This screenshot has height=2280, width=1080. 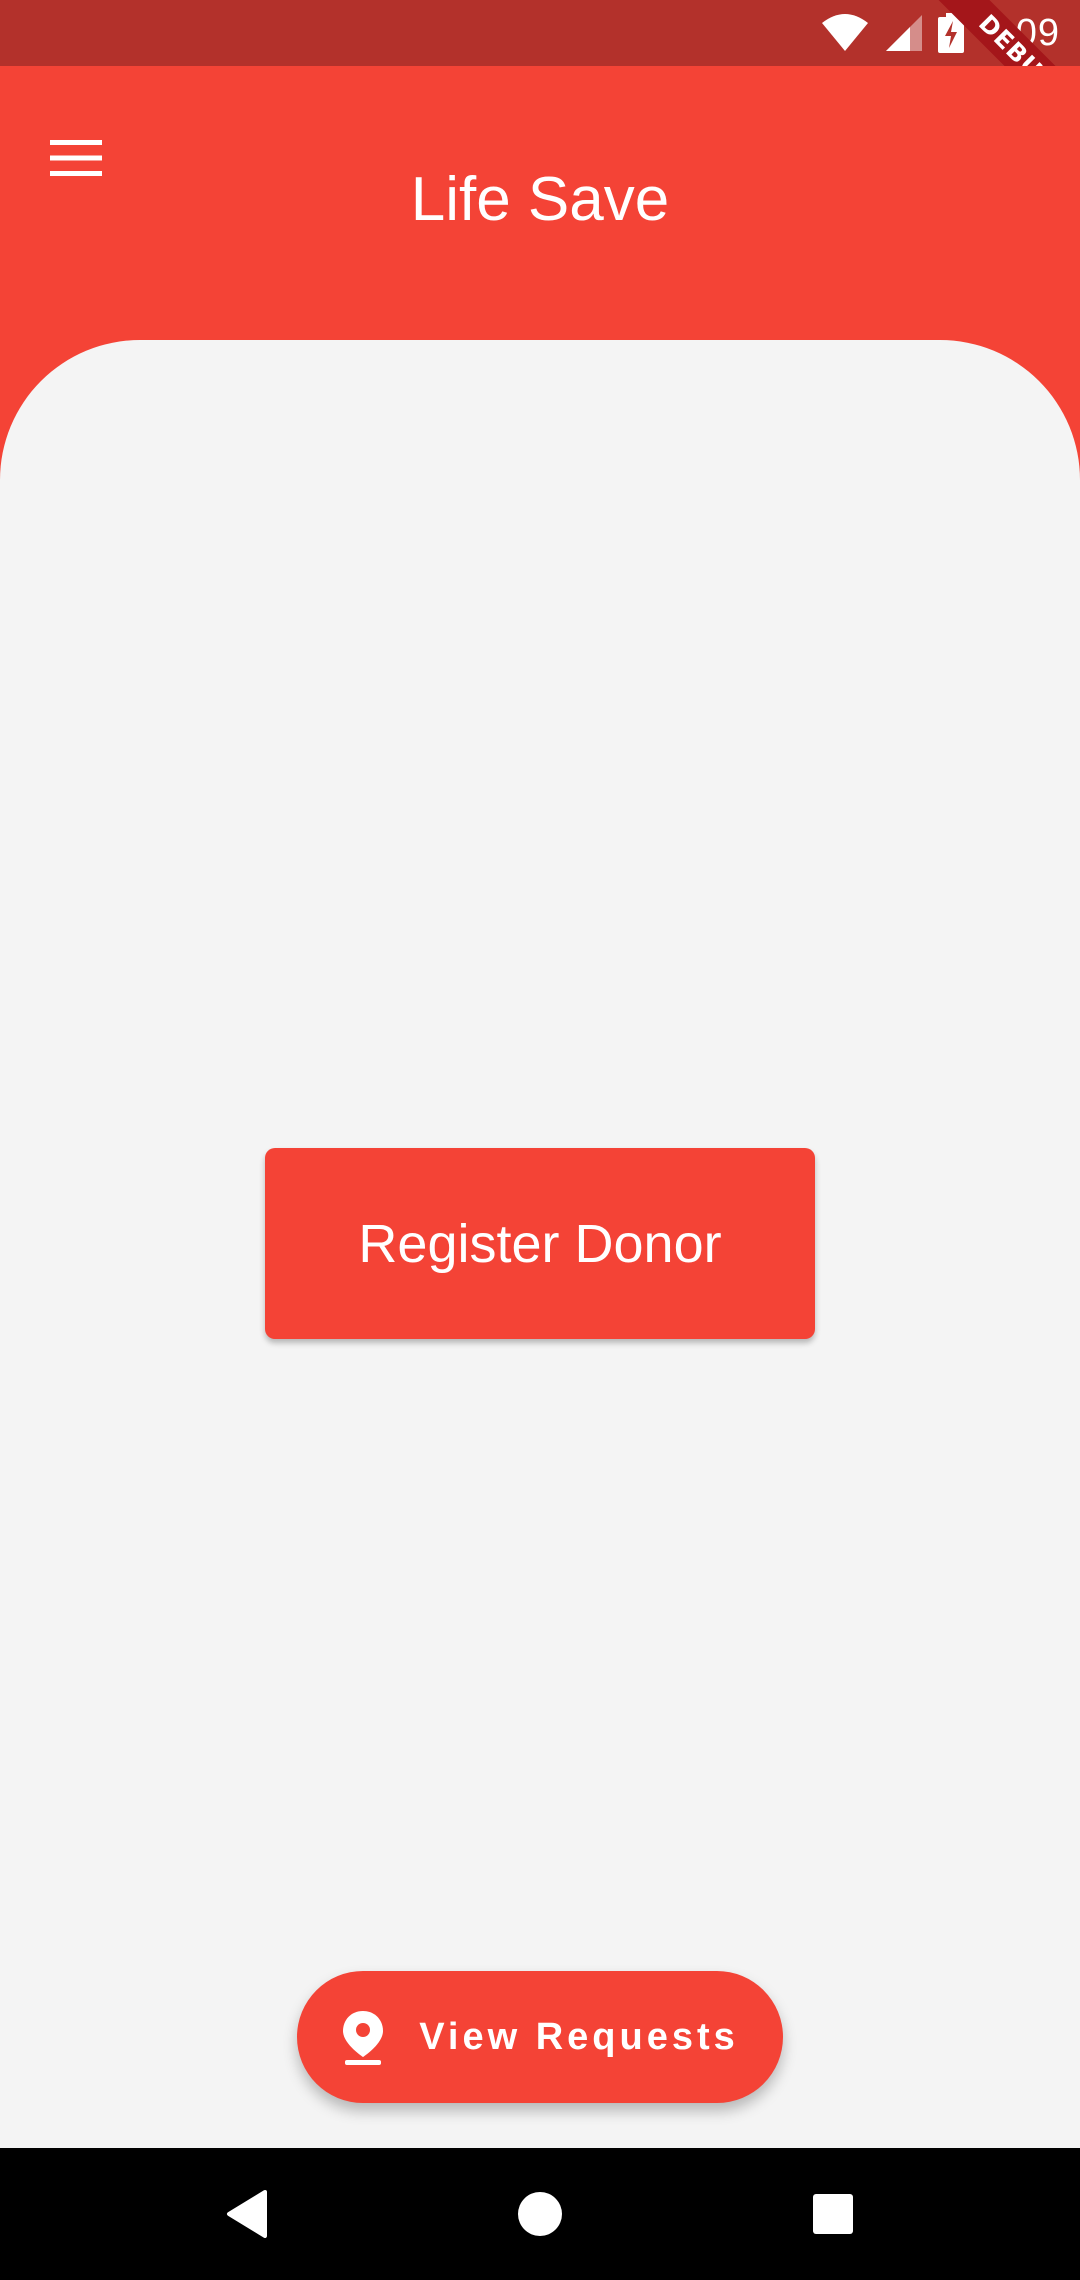 I want to click on system-nav-bar, so click(x=540, y=2214).